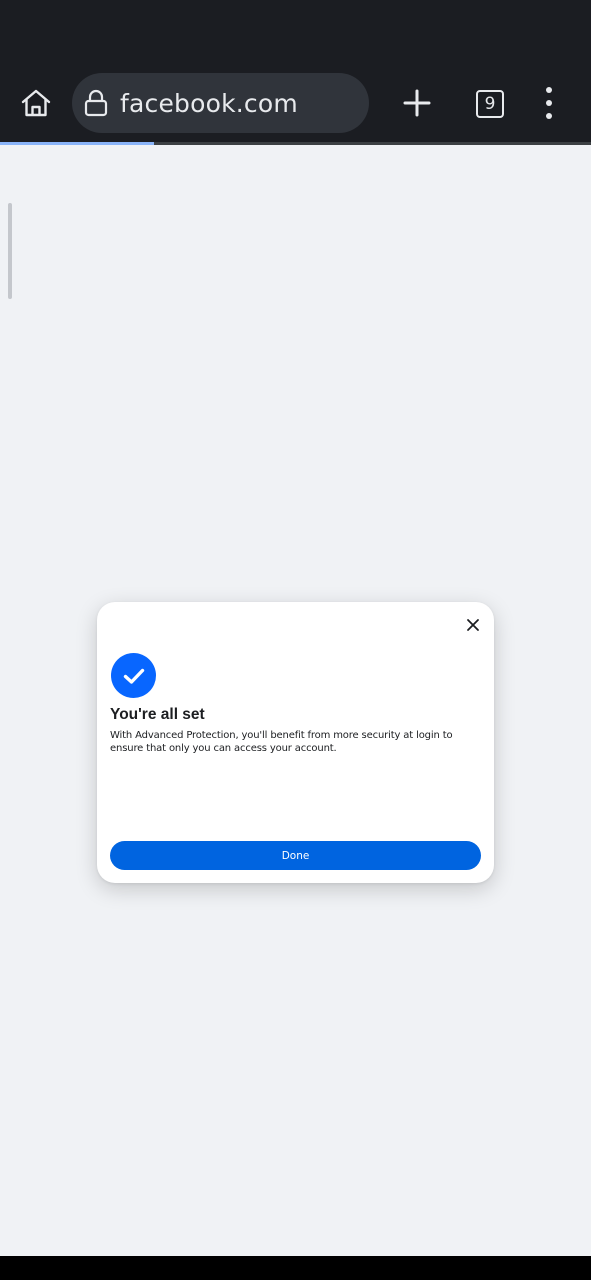  I want to click on home-icon, so click(36, 103).